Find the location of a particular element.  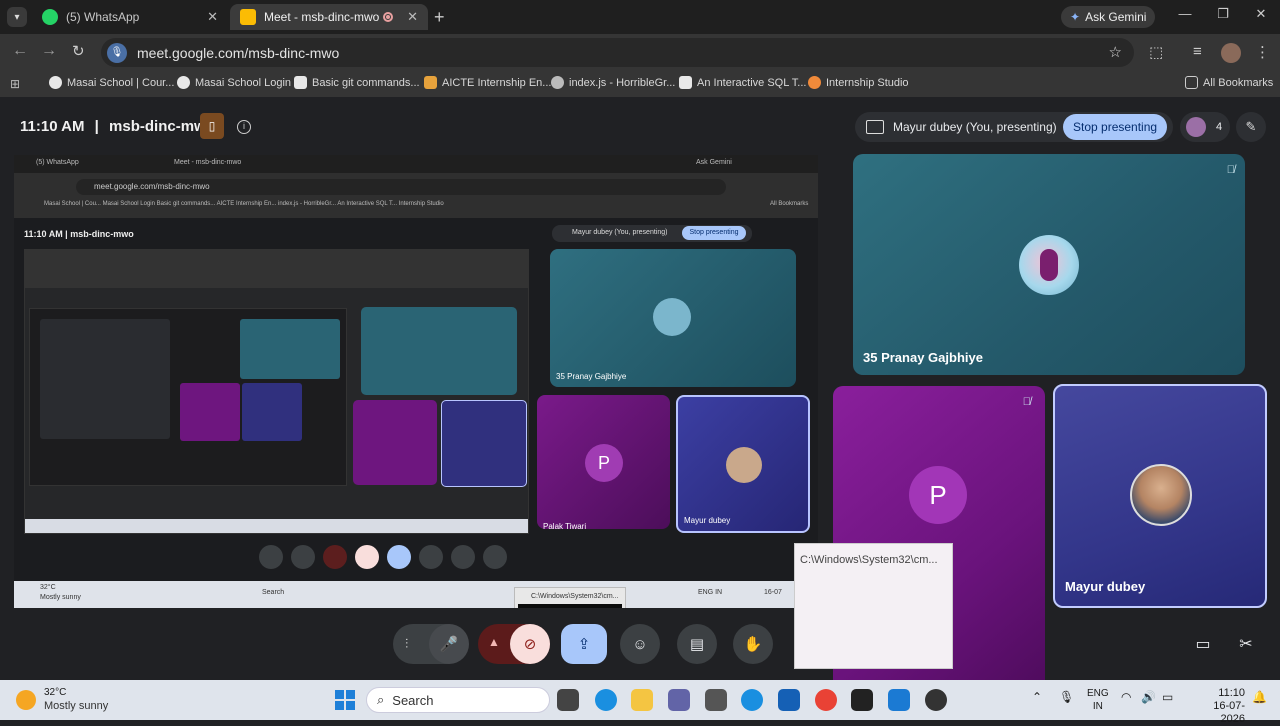

nested-block is located at coordinates (272, 412).